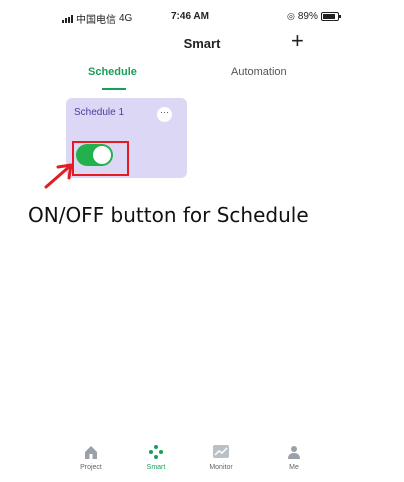 The height and width of the screenshot is (482, 404). What do you see at coordinates (156, 452) in the screenshot?
I see `smart-dots-icon` at bounding box center [156, 452].